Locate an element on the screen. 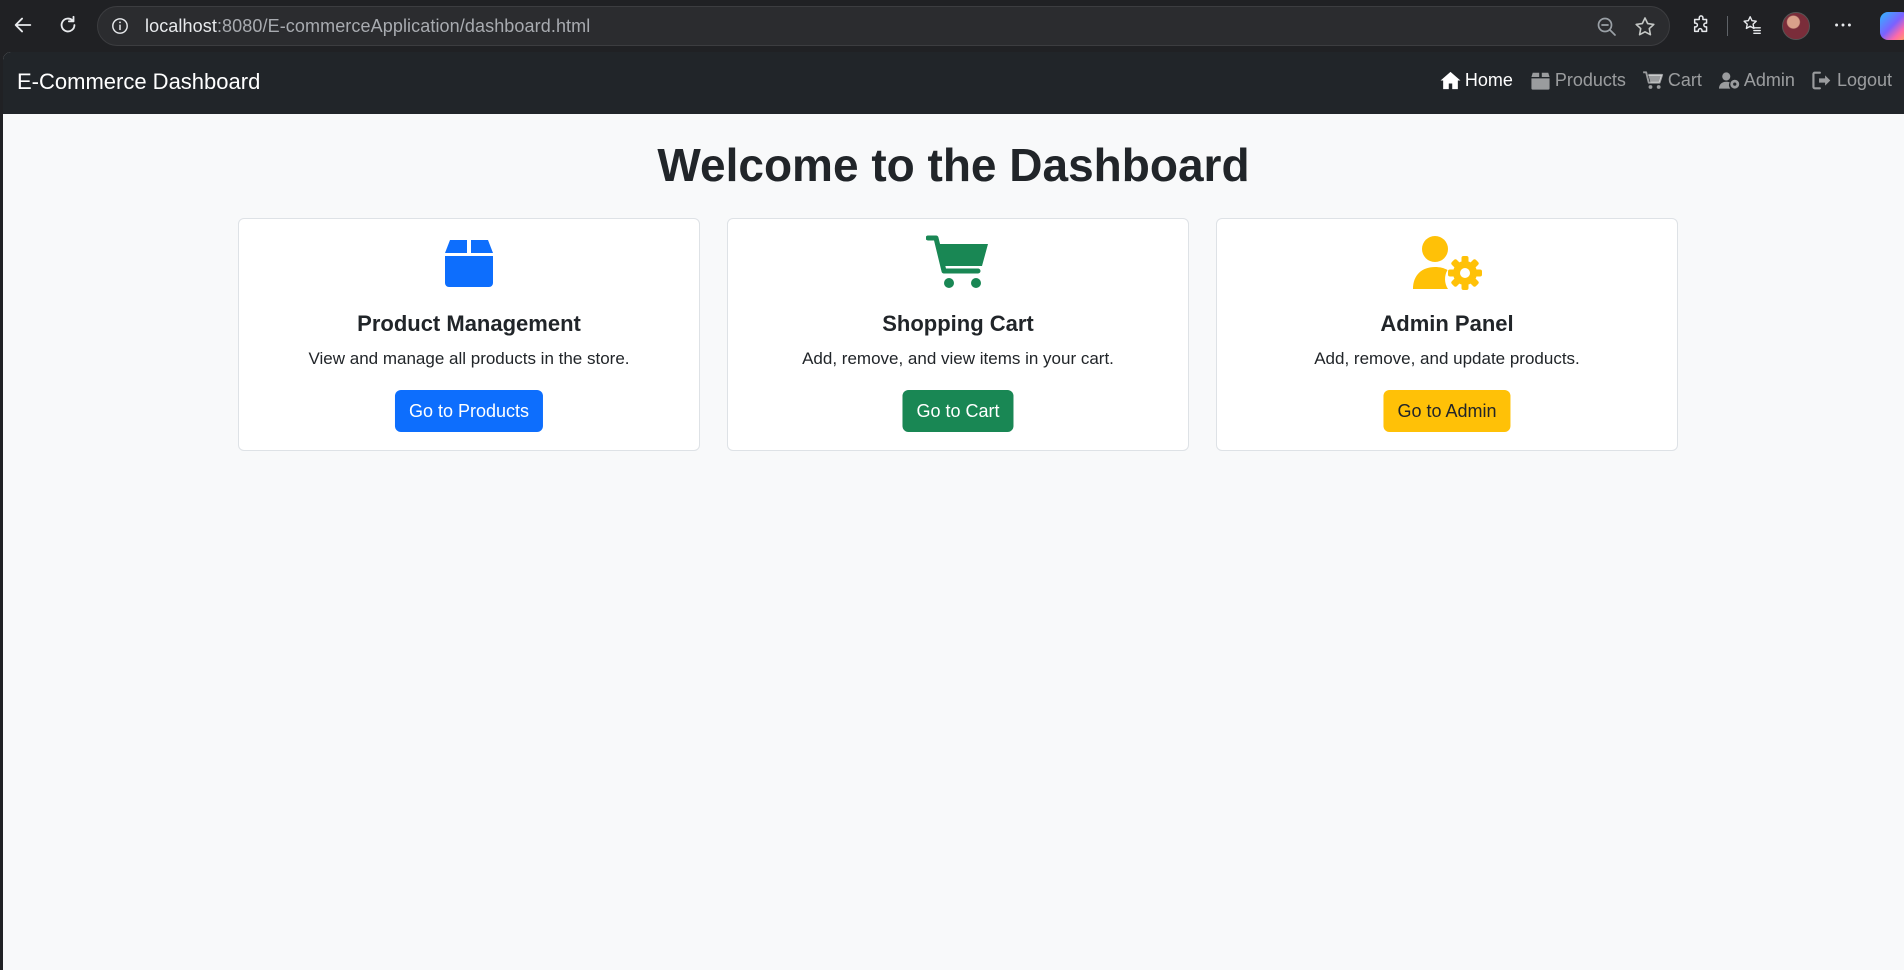 This screenshot has height=970, width=1904. extensions-button is located at coordinates (1702, 25).